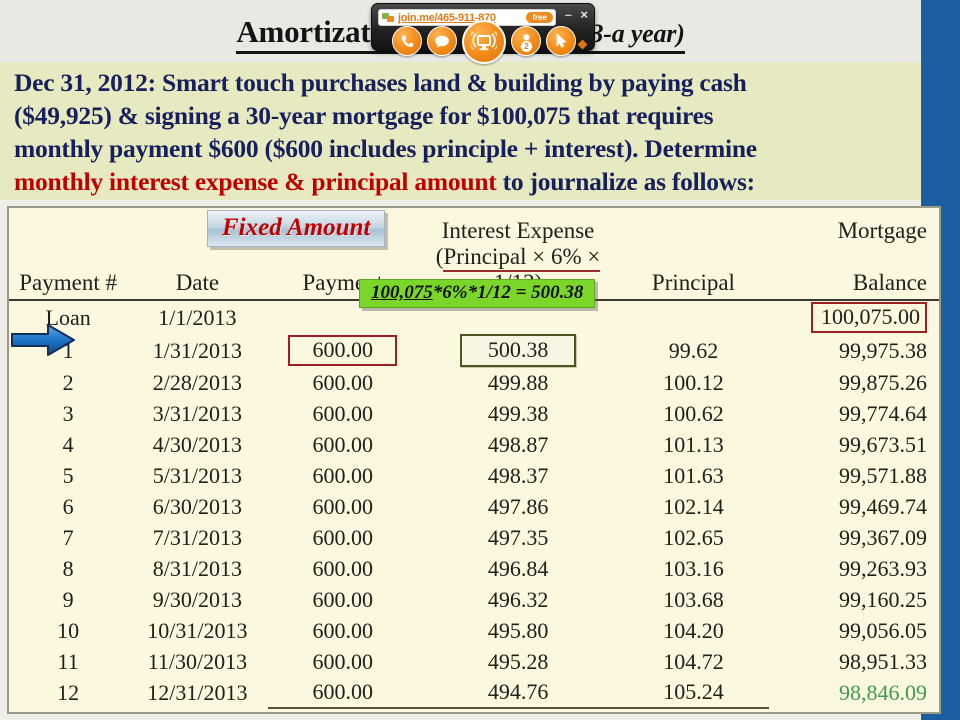 Image resolution: width=960 pixels, height=720 pixels. What do you see at coordinates (883, 630) in the screenshot?
I see `cell-balance: 99,056.05` at bounding box center [883, 630].